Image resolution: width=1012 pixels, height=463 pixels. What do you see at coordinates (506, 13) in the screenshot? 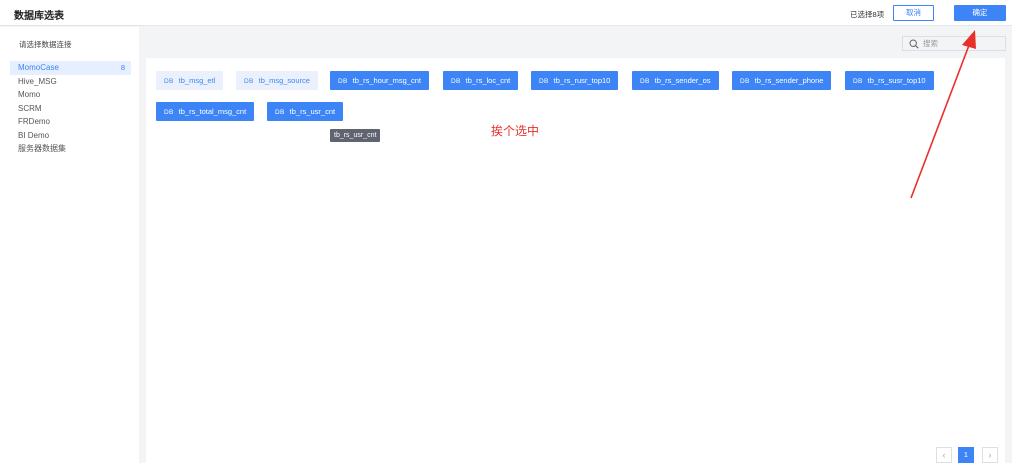
I see `top-bar: 数据库选表 已选择8项 取消 确定` at bounding box center [506, 13].